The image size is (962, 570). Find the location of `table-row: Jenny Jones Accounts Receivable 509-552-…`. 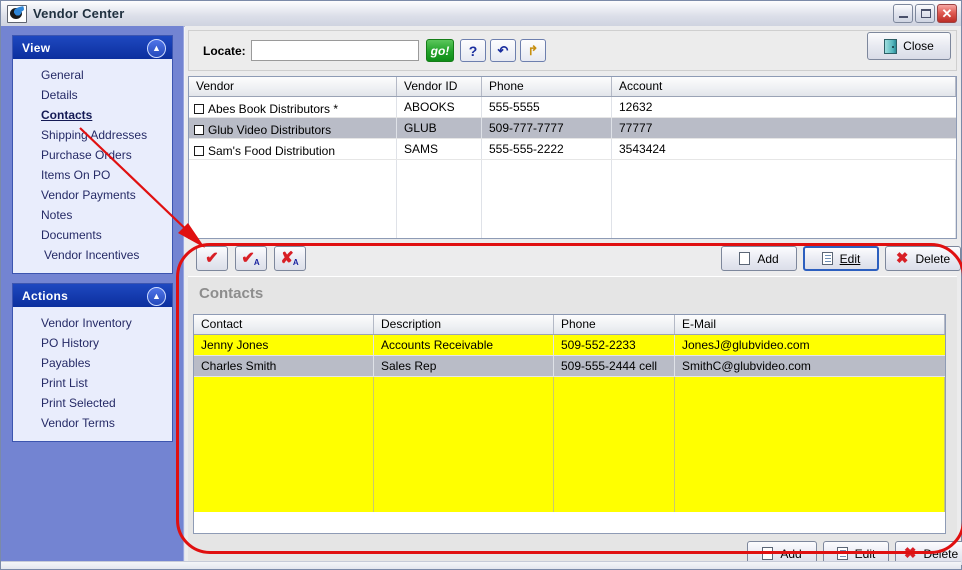

table-row: Jenny Jones Accounts Receivable 509-552-… is located at coordinates (569, 345).